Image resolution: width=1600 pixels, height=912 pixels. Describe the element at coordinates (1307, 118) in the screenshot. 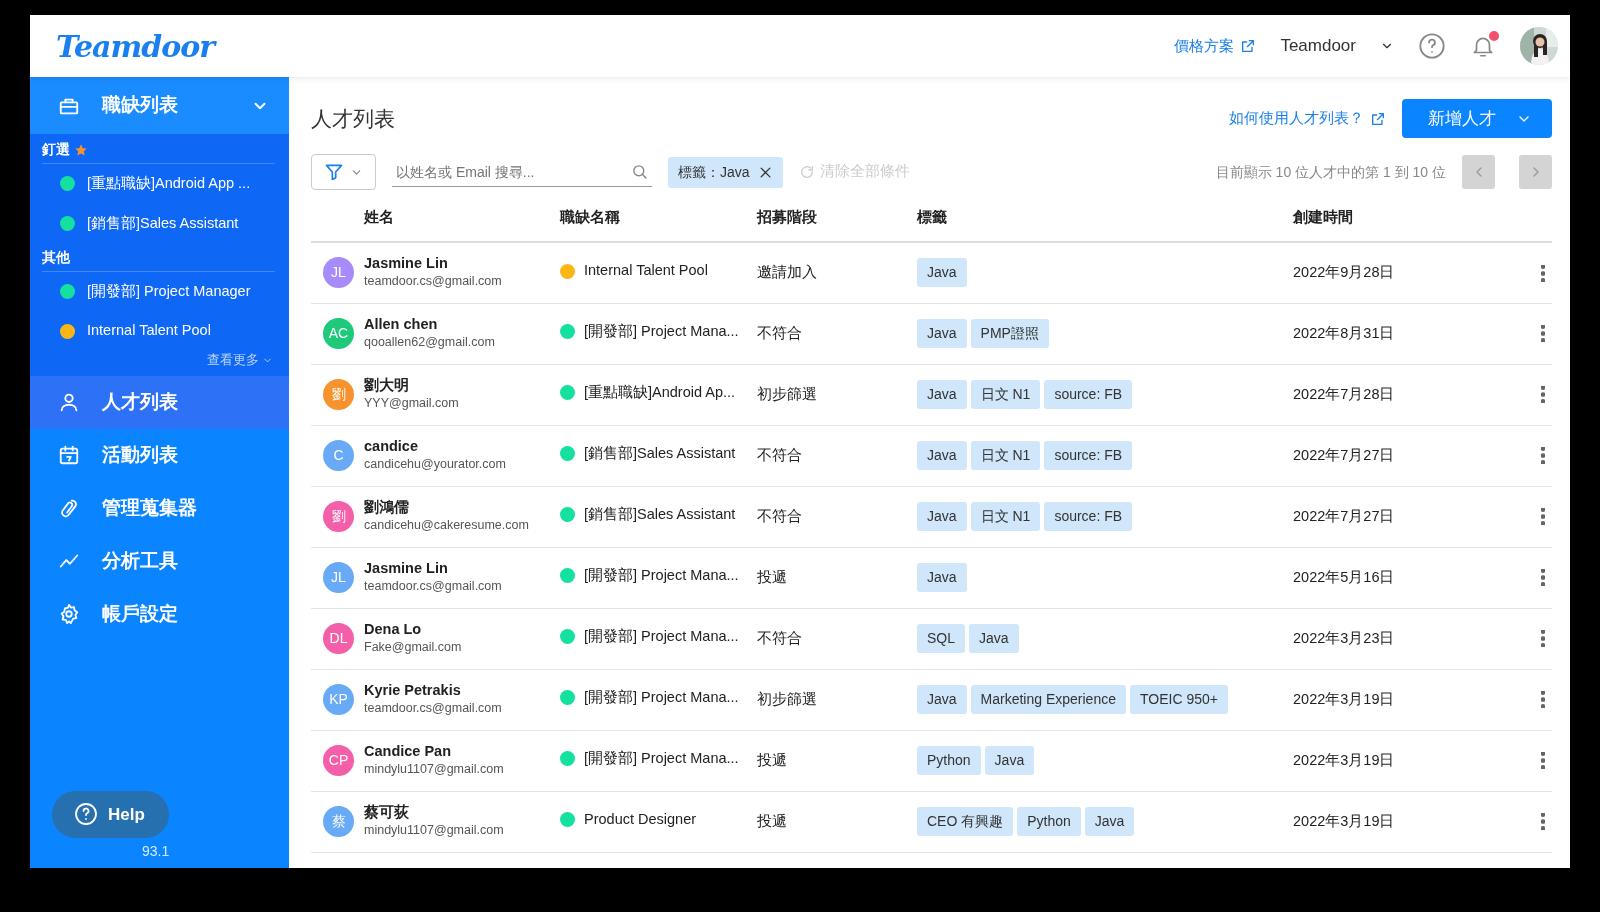

I see `help-link: 如何使用人才列表？` at that location.